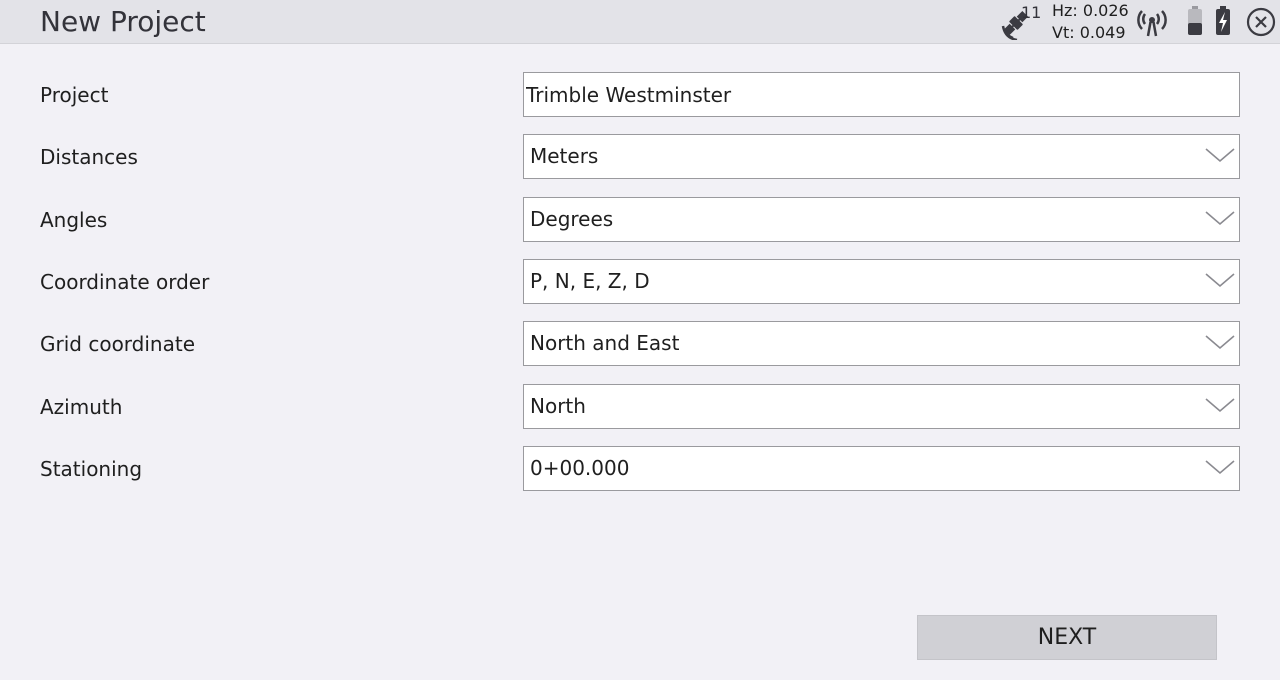 This screenshot has width=1280, height=680. I want to click on grid-coordinate-row: Grid coordinate North and East, so click(640, 344).